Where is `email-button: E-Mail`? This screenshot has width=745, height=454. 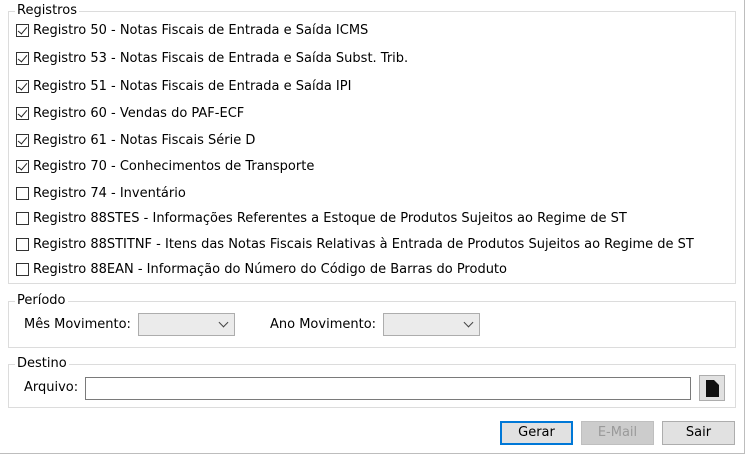
email-button: E-Mail is located at coordinates (617, 433).